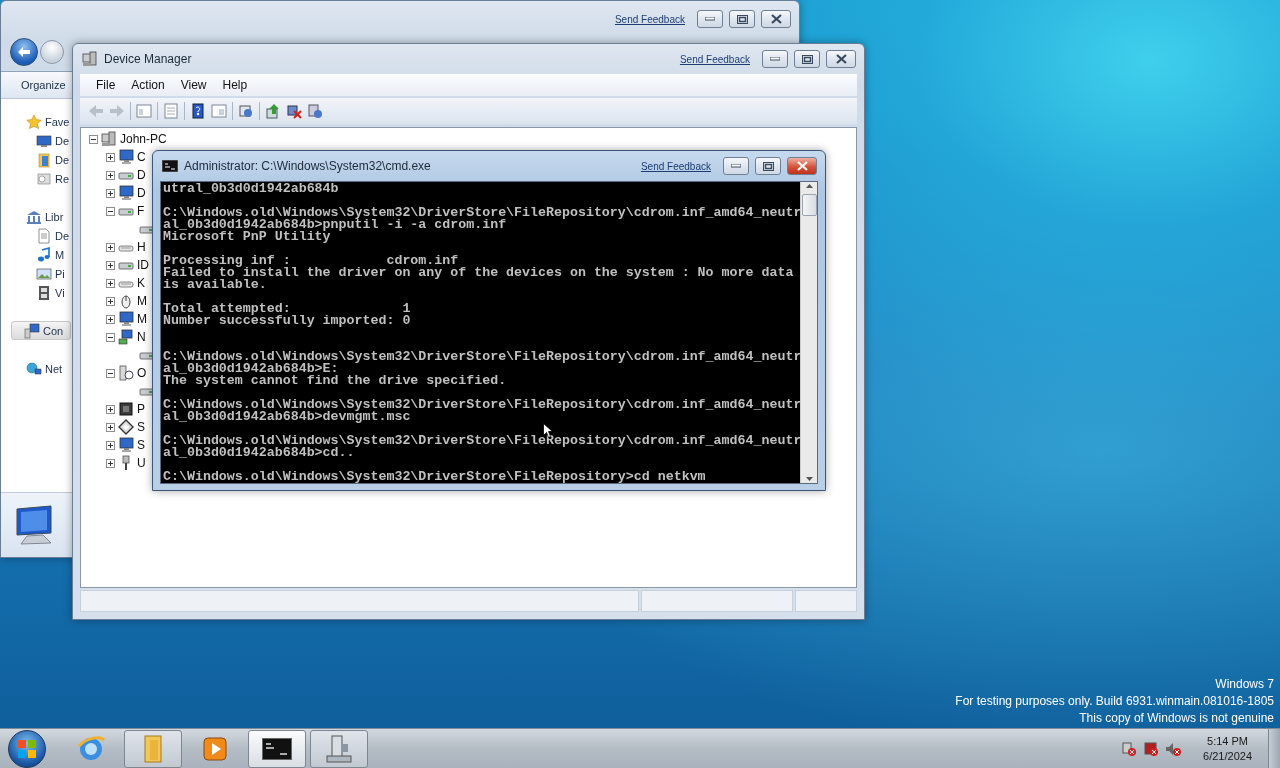  I want to click on tree-item: O, so click(118, 373).